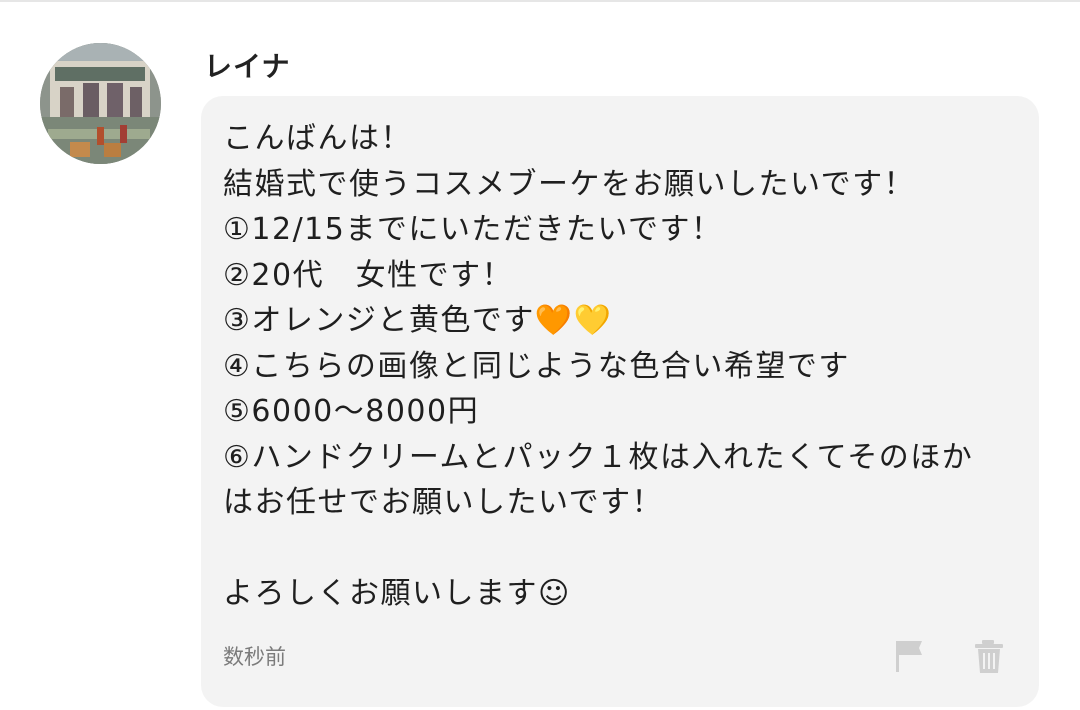  What do you see at coordinates (598, 457) in the screenshot?
I see `message-line: ⑥ハンドクリームとパック１枚は入れたくてそのほか` at bounding box center [598, 457].